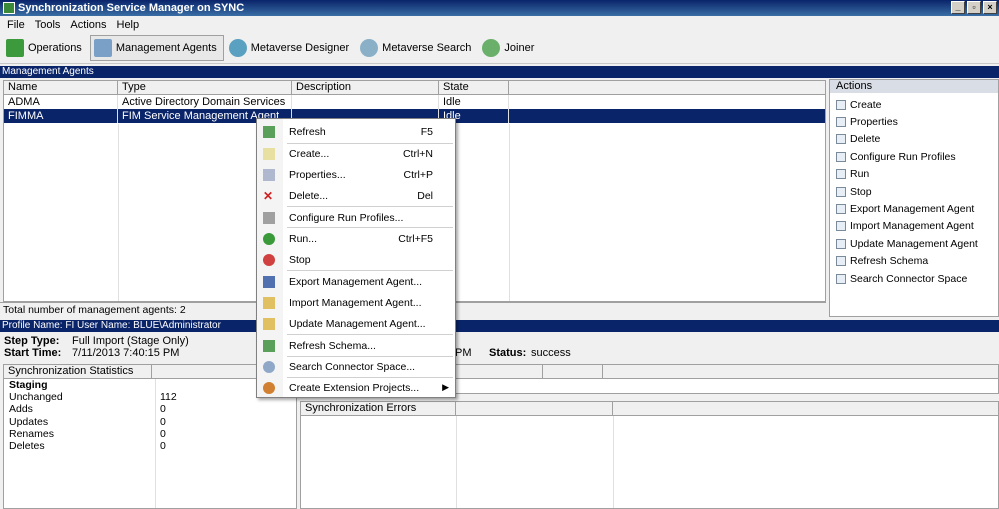 This screenshot has height=509, width=999. What do you see at coordinates (15, 48) in the screenshot?
I see `operations-icon` at bounding box center [15, 48].